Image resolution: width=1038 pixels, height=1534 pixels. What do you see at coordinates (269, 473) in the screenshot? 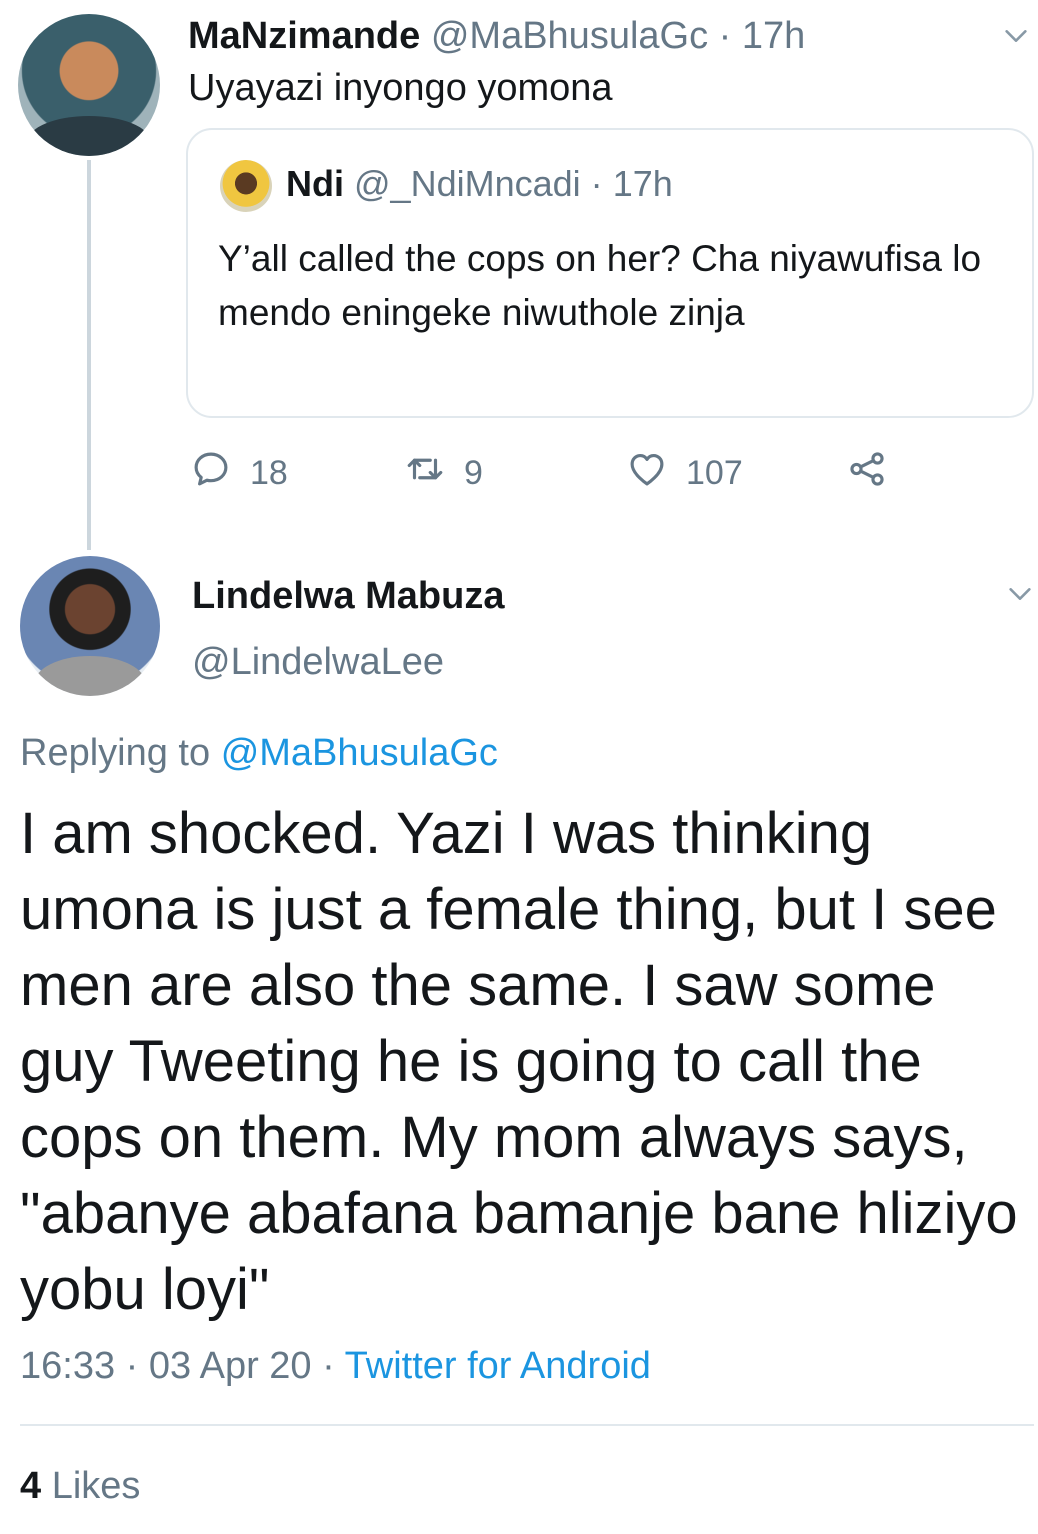
I see `reply-count: 18` at bounding box center [269, 473].